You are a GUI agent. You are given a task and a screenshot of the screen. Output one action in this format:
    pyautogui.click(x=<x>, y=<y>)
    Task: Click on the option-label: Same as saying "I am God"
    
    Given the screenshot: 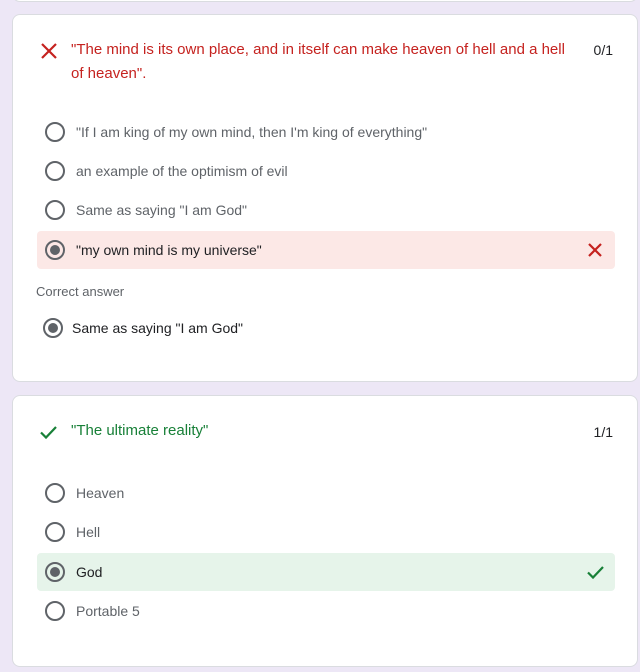 What is the action you would take?
    pyautogui.click(x=162, y=210)
    